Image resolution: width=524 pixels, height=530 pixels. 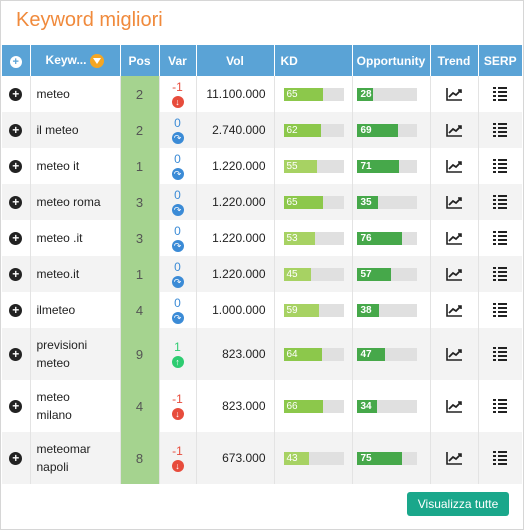 What do you see at coordinates (178, 60) in the screenshot?
I see `header-var: Var` at bounding box center [178, 60].